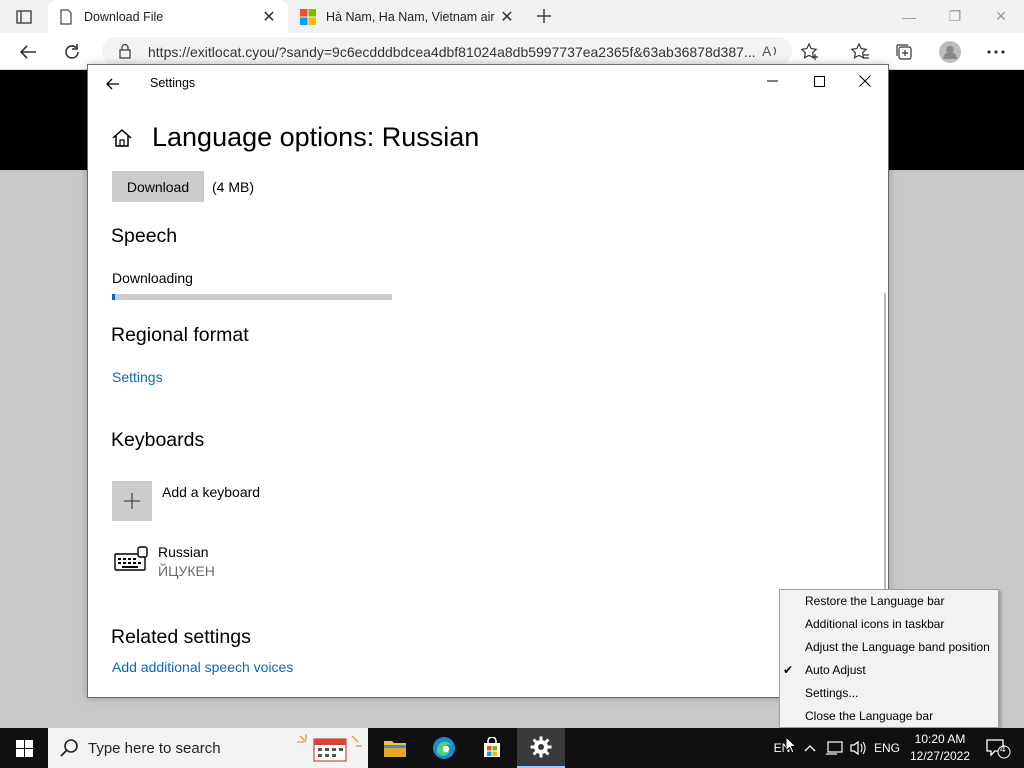 The height and width of the screenshot is (768, 1024). Describe the element at coordinates (186, 571) in the screenshot. I see `keyboard-layout: ЙЦУКЕН` at that location.